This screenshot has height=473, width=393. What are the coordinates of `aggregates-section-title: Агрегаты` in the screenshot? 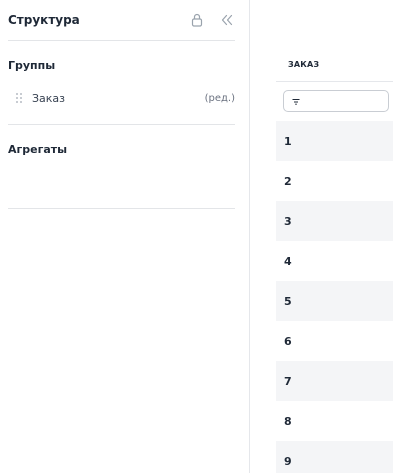 It's located at (38, 149).